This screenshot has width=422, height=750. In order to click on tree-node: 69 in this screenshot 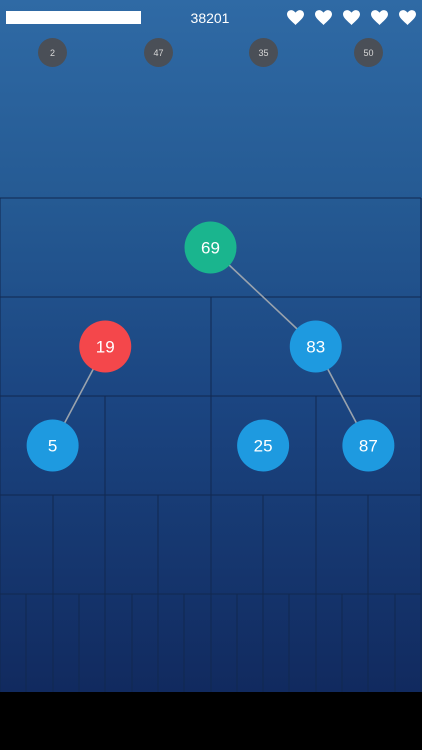, I will do `click(210, 247)`.